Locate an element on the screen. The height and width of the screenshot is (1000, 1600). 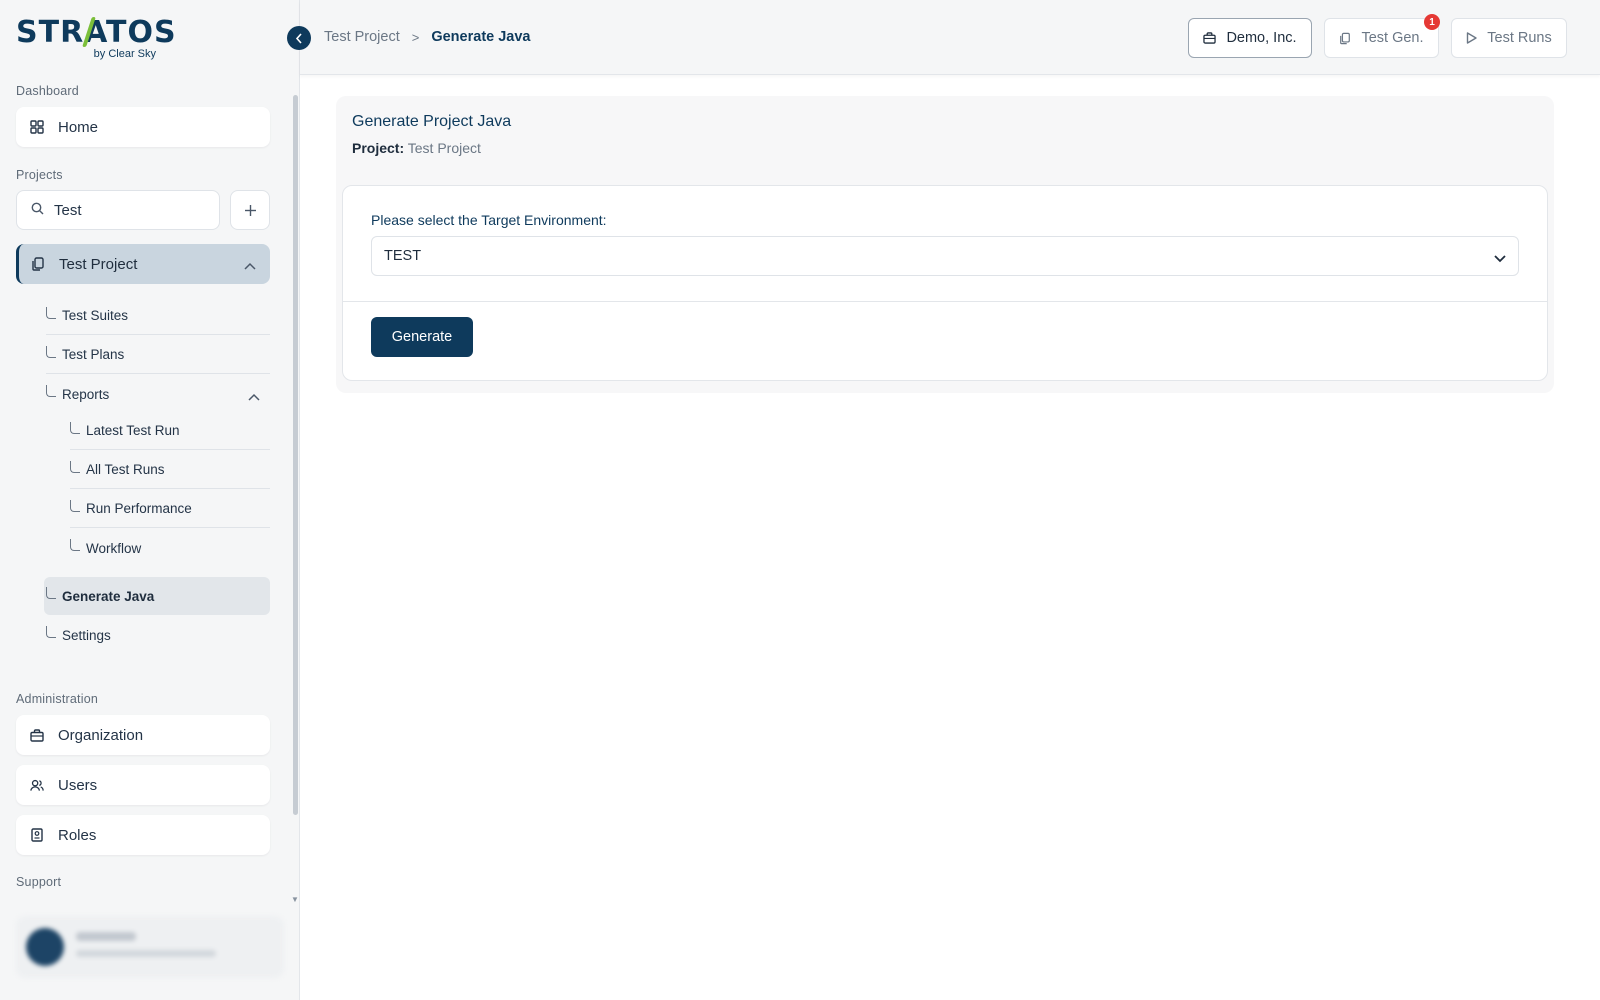
play-icon is located at coordinates (1471, 38).